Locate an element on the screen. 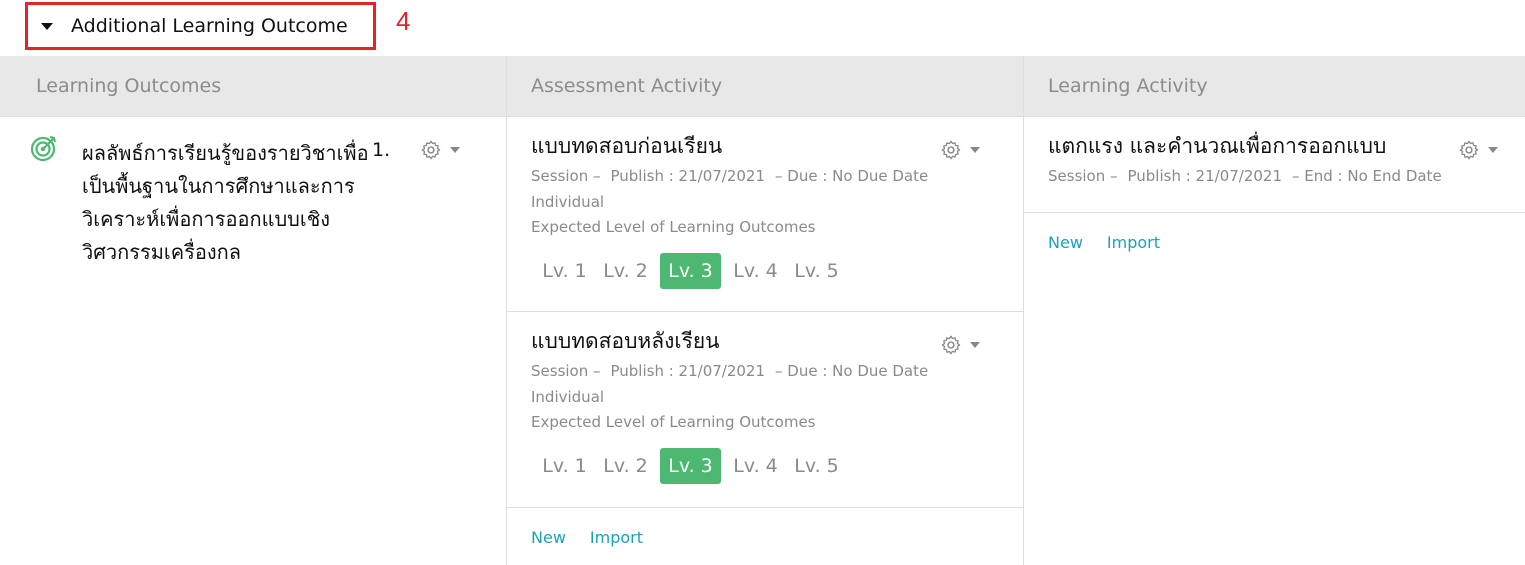 The width and height of the screenshot is (1525, 565). assessment-activity-header: Assessment Activity is located at coordinates (765, 86).